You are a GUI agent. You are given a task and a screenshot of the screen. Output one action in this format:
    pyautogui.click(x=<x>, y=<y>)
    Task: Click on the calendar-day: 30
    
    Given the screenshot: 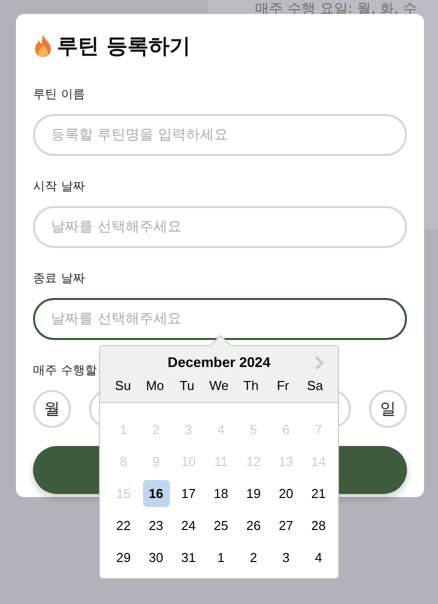 What is the action you would take?
    pyautogui.click(x=156, y=557)
    